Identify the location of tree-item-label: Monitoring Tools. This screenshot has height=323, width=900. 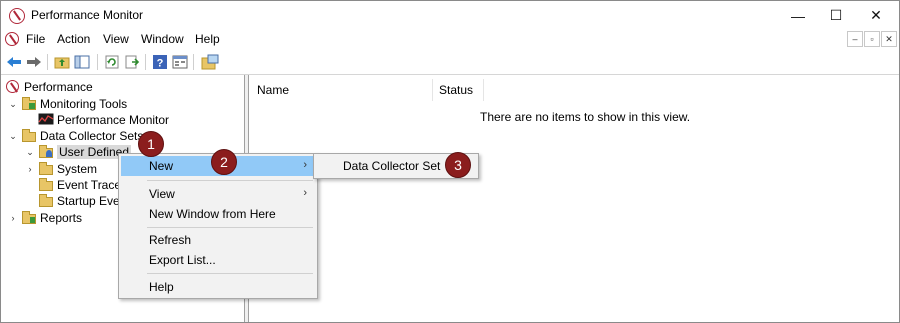
(84, 104).